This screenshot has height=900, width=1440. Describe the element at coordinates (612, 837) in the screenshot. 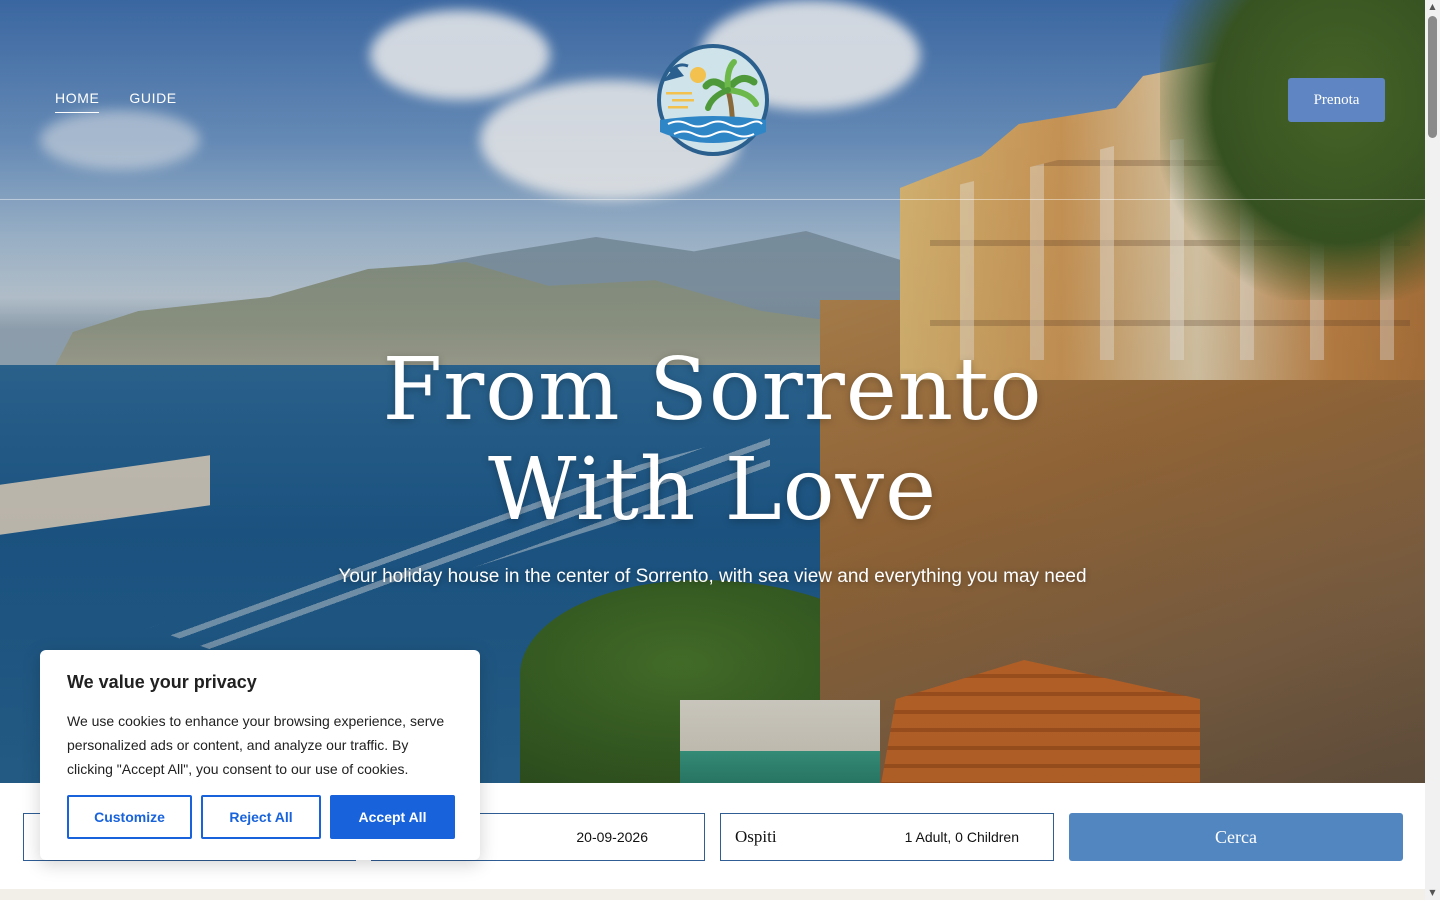

I see `checkout-date-value: 20-09-2026` at that location.